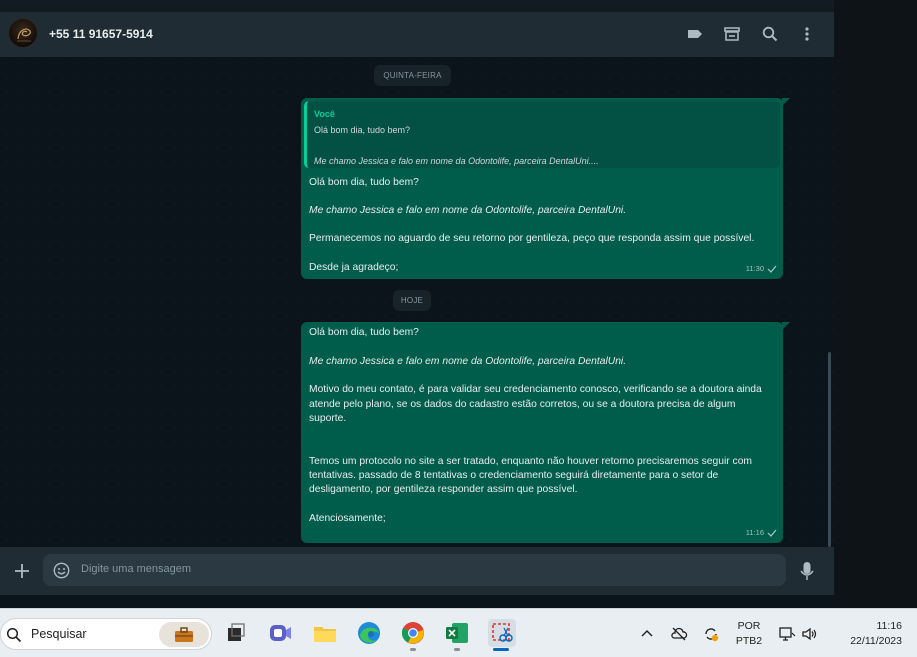 The height and width of the screenshot is (657, 917). What do you see at coordinates (829, 449) in the screenshot?
I see `chat-scrollbar` at bounding box center [829, 449].